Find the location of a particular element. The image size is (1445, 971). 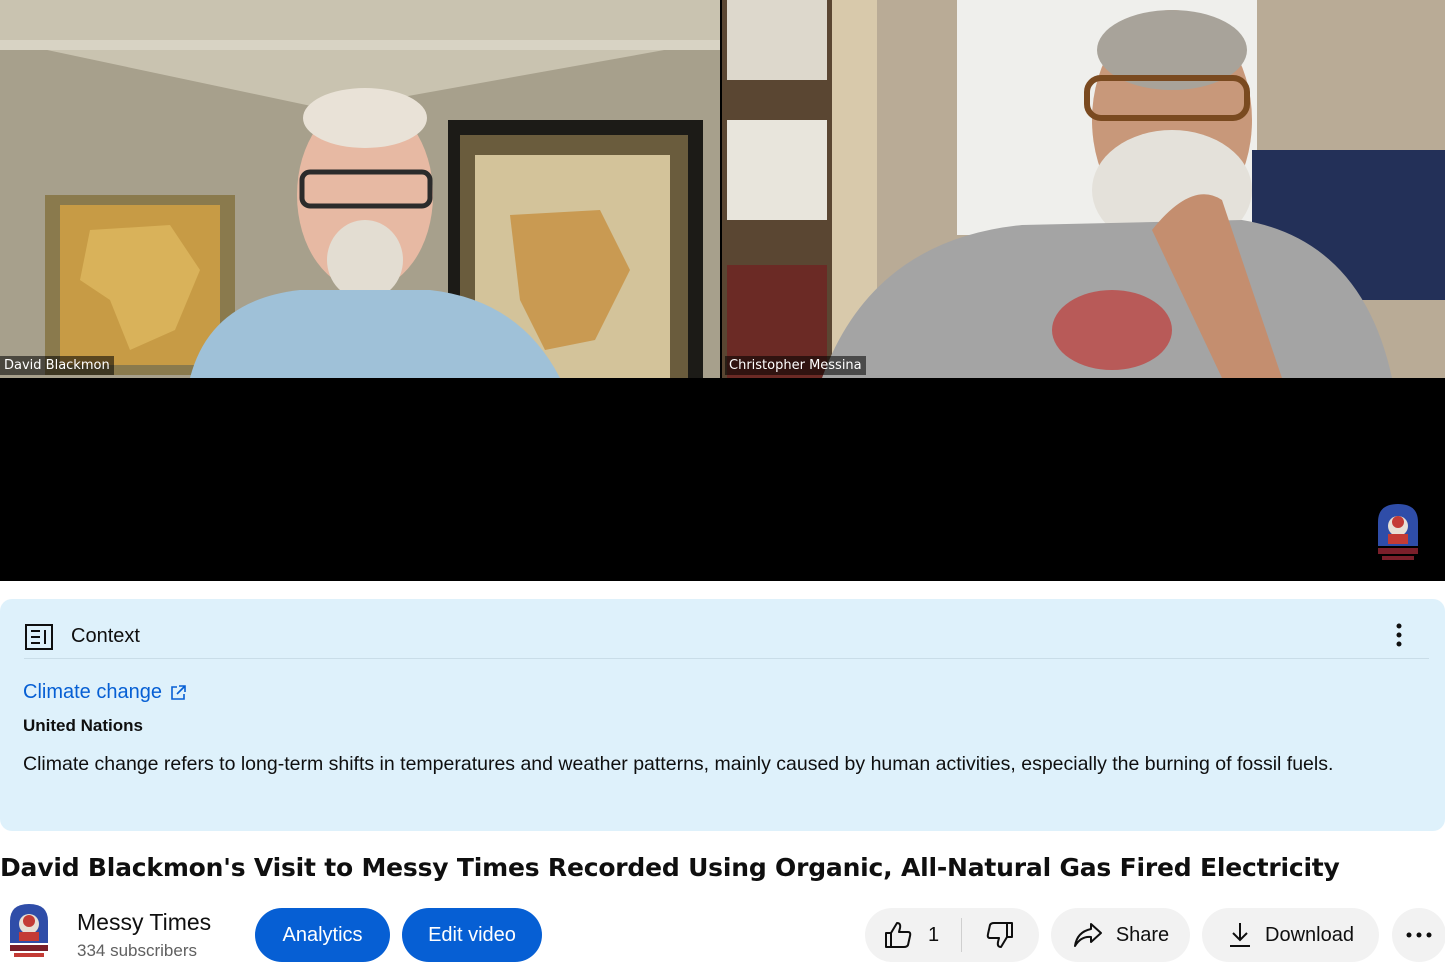

download-button: Download is located at coordinates (1290, 935).